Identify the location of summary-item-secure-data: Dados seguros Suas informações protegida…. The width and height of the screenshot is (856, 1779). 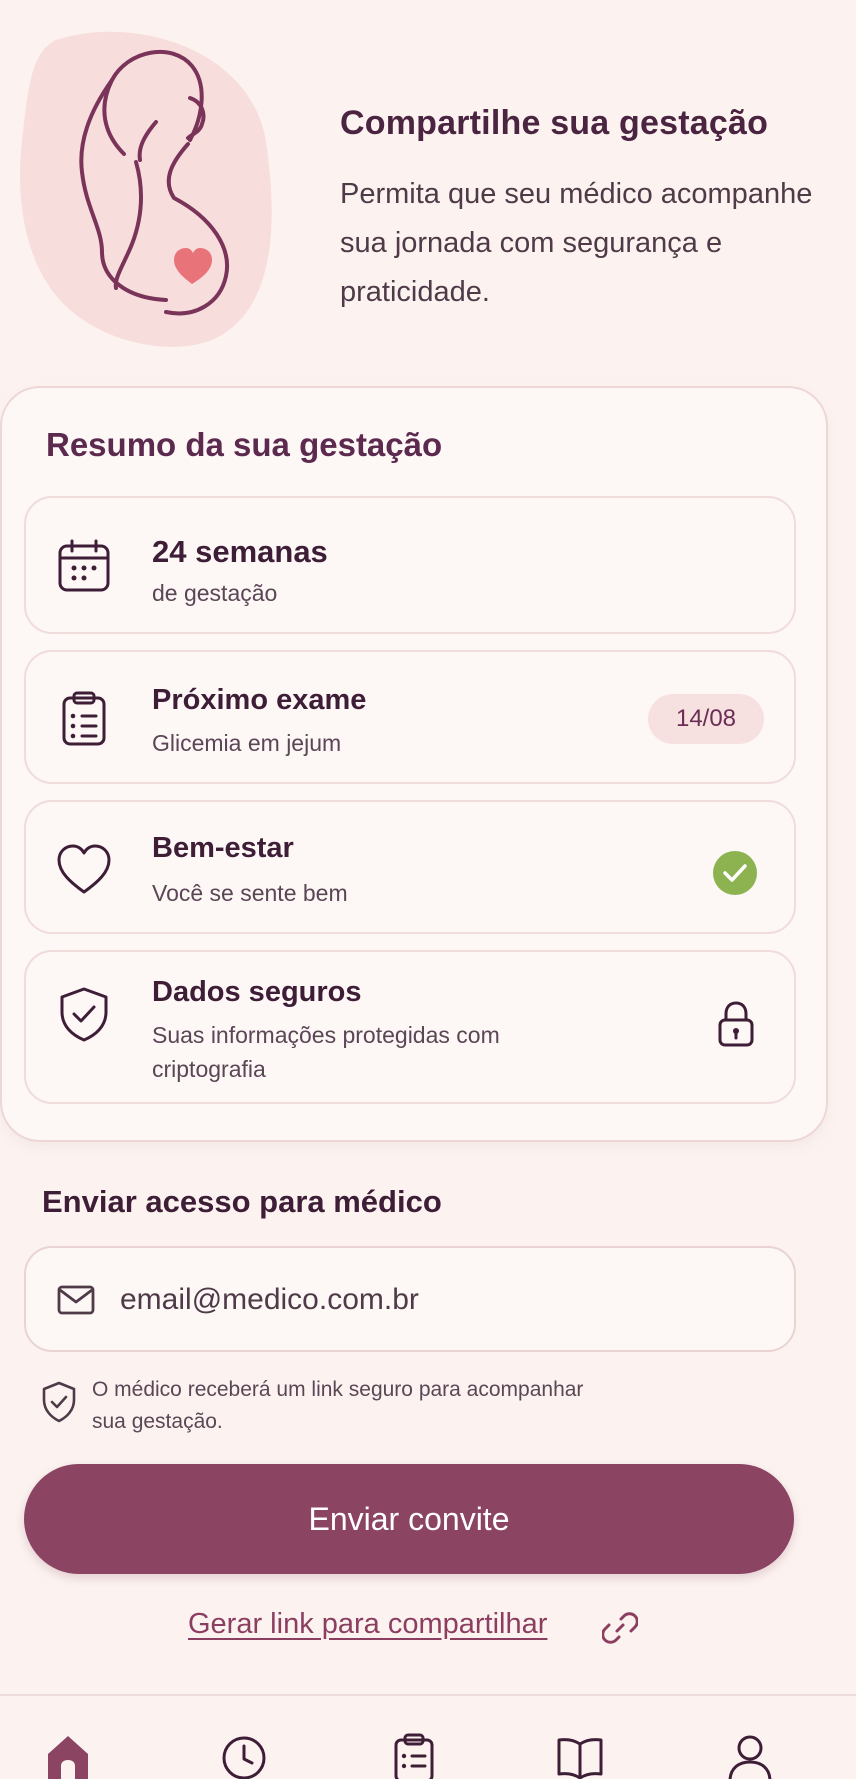
(410, 1027).